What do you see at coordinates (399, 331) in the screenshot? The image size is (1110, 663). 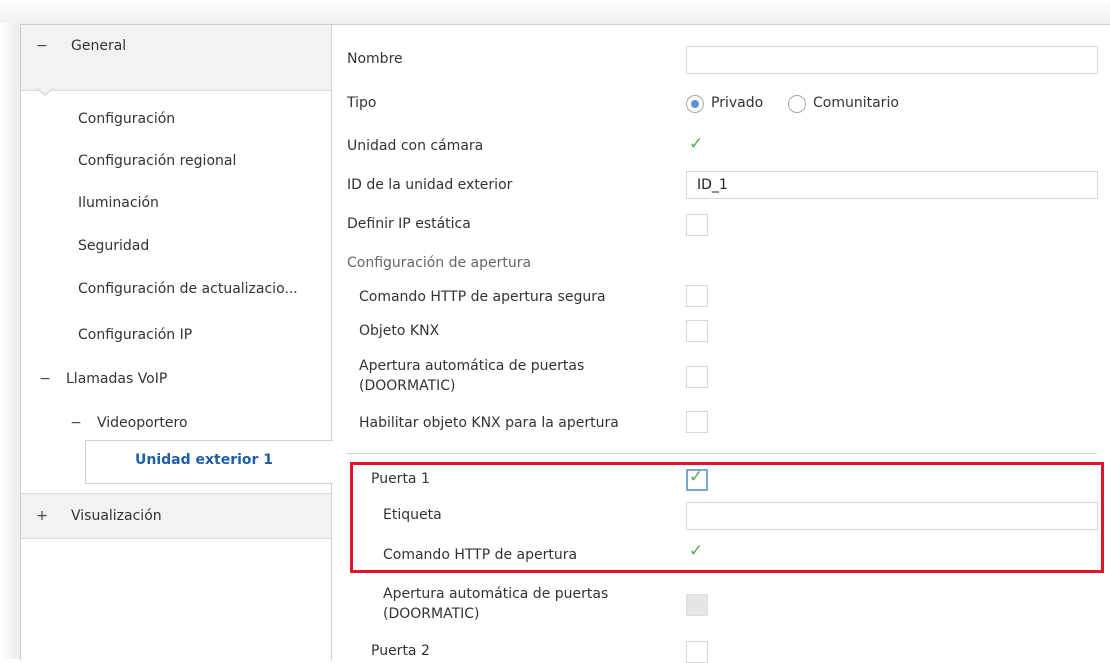 I see `objeto-knx-label: Objeto KNX` at bounding box center [399, 331].